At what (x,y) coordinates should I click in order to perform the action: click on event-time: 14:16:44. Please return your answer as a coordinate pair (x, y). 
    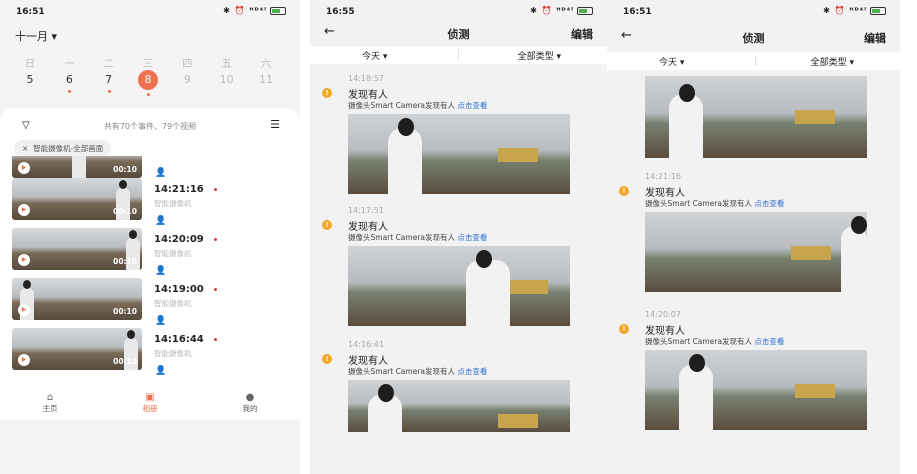
    Looking at the image, I should click on (179, 339).